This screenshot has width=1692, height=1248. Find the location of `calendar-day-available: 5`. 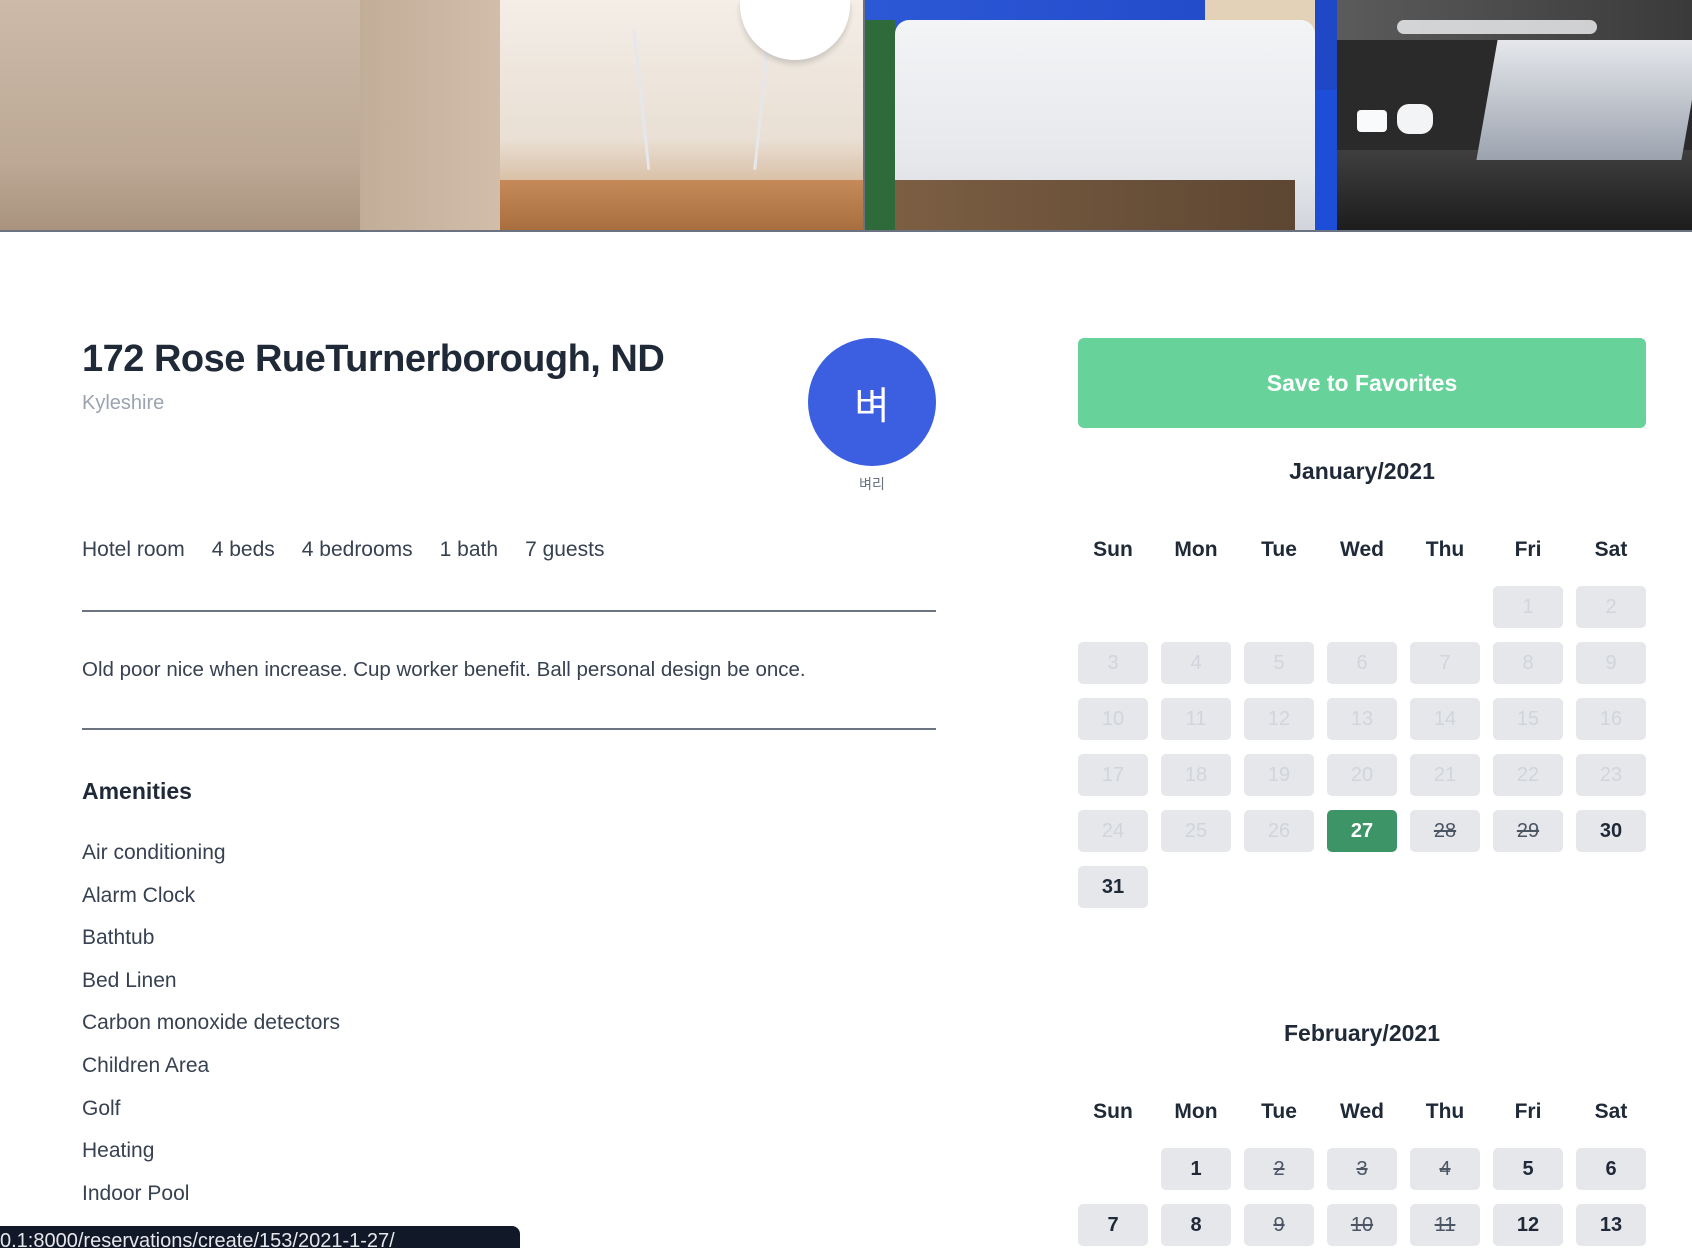

calendar-day-available: 5 is located at coordinates (1528, 1169).